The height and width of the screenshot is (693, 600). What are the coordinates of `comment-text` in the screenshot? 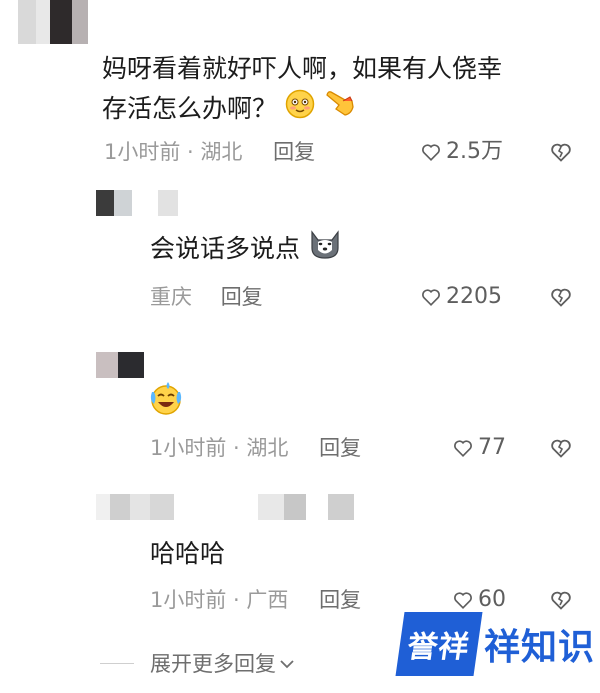 It's located at (166, 404).